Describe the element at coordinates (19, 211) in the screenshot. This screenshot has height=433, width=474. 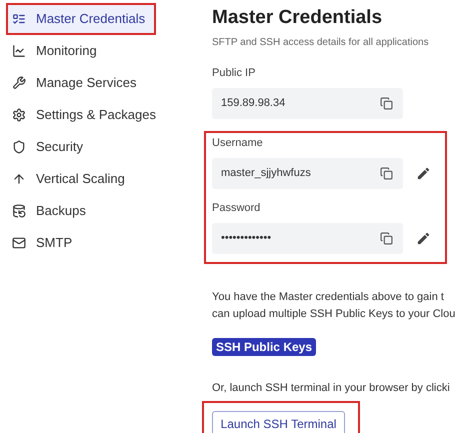
I see `backup-icon` at that location.